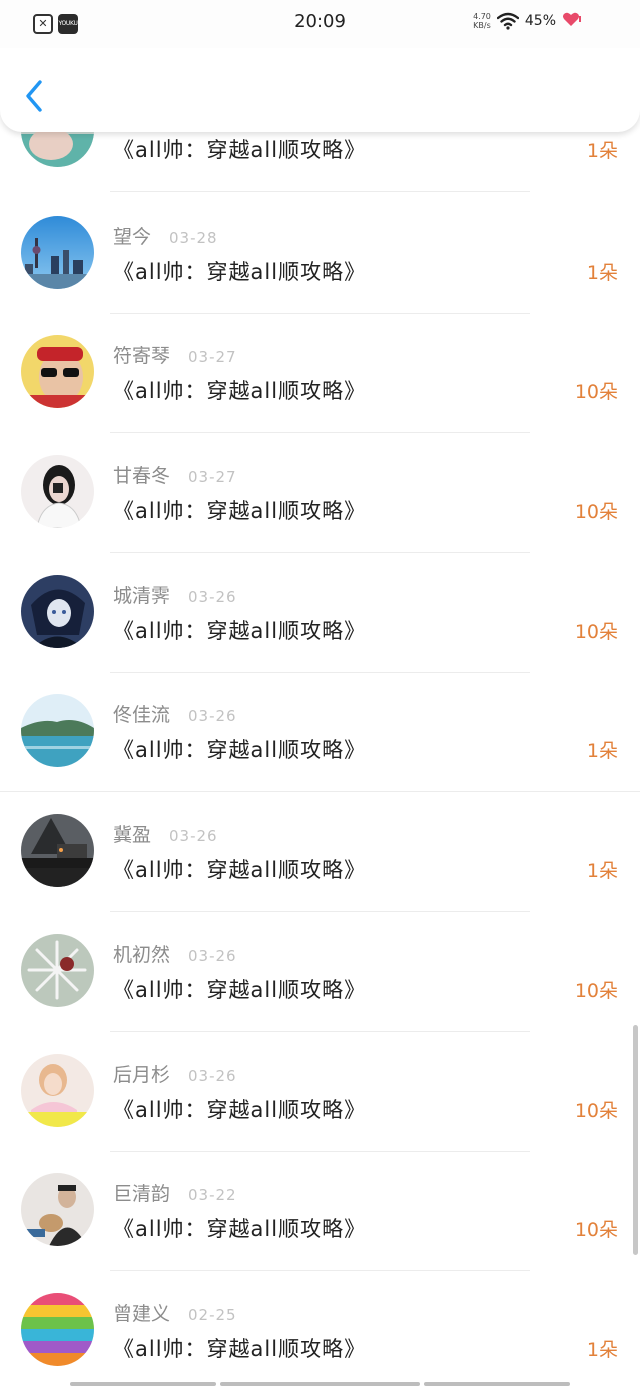 The image size is (640, 1391). Describe the element at coordinates (132, 237) in the screenshot. I see `user-name: 望今` at that location.